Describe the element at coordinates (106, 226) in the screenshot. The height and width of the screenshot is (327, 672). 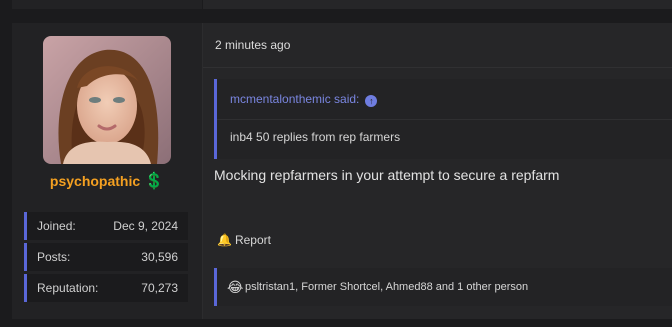
I see `stat-joined: Joined: Dec 9, 2024` at that location.